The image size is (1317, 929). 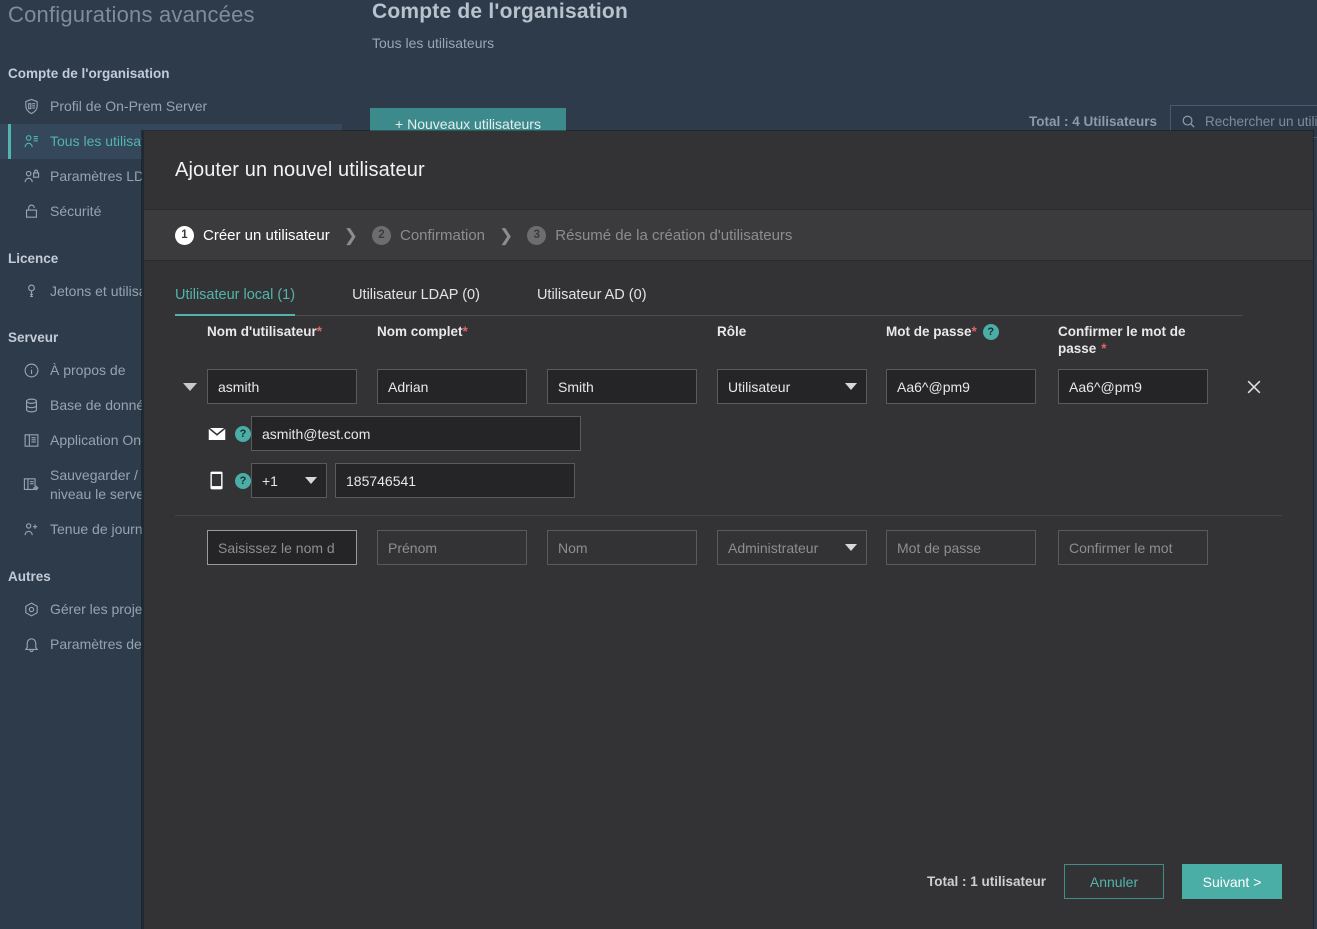 I want to click on step-label: Résumé de la création d'utilisateurs, so click(x=674, y=235).